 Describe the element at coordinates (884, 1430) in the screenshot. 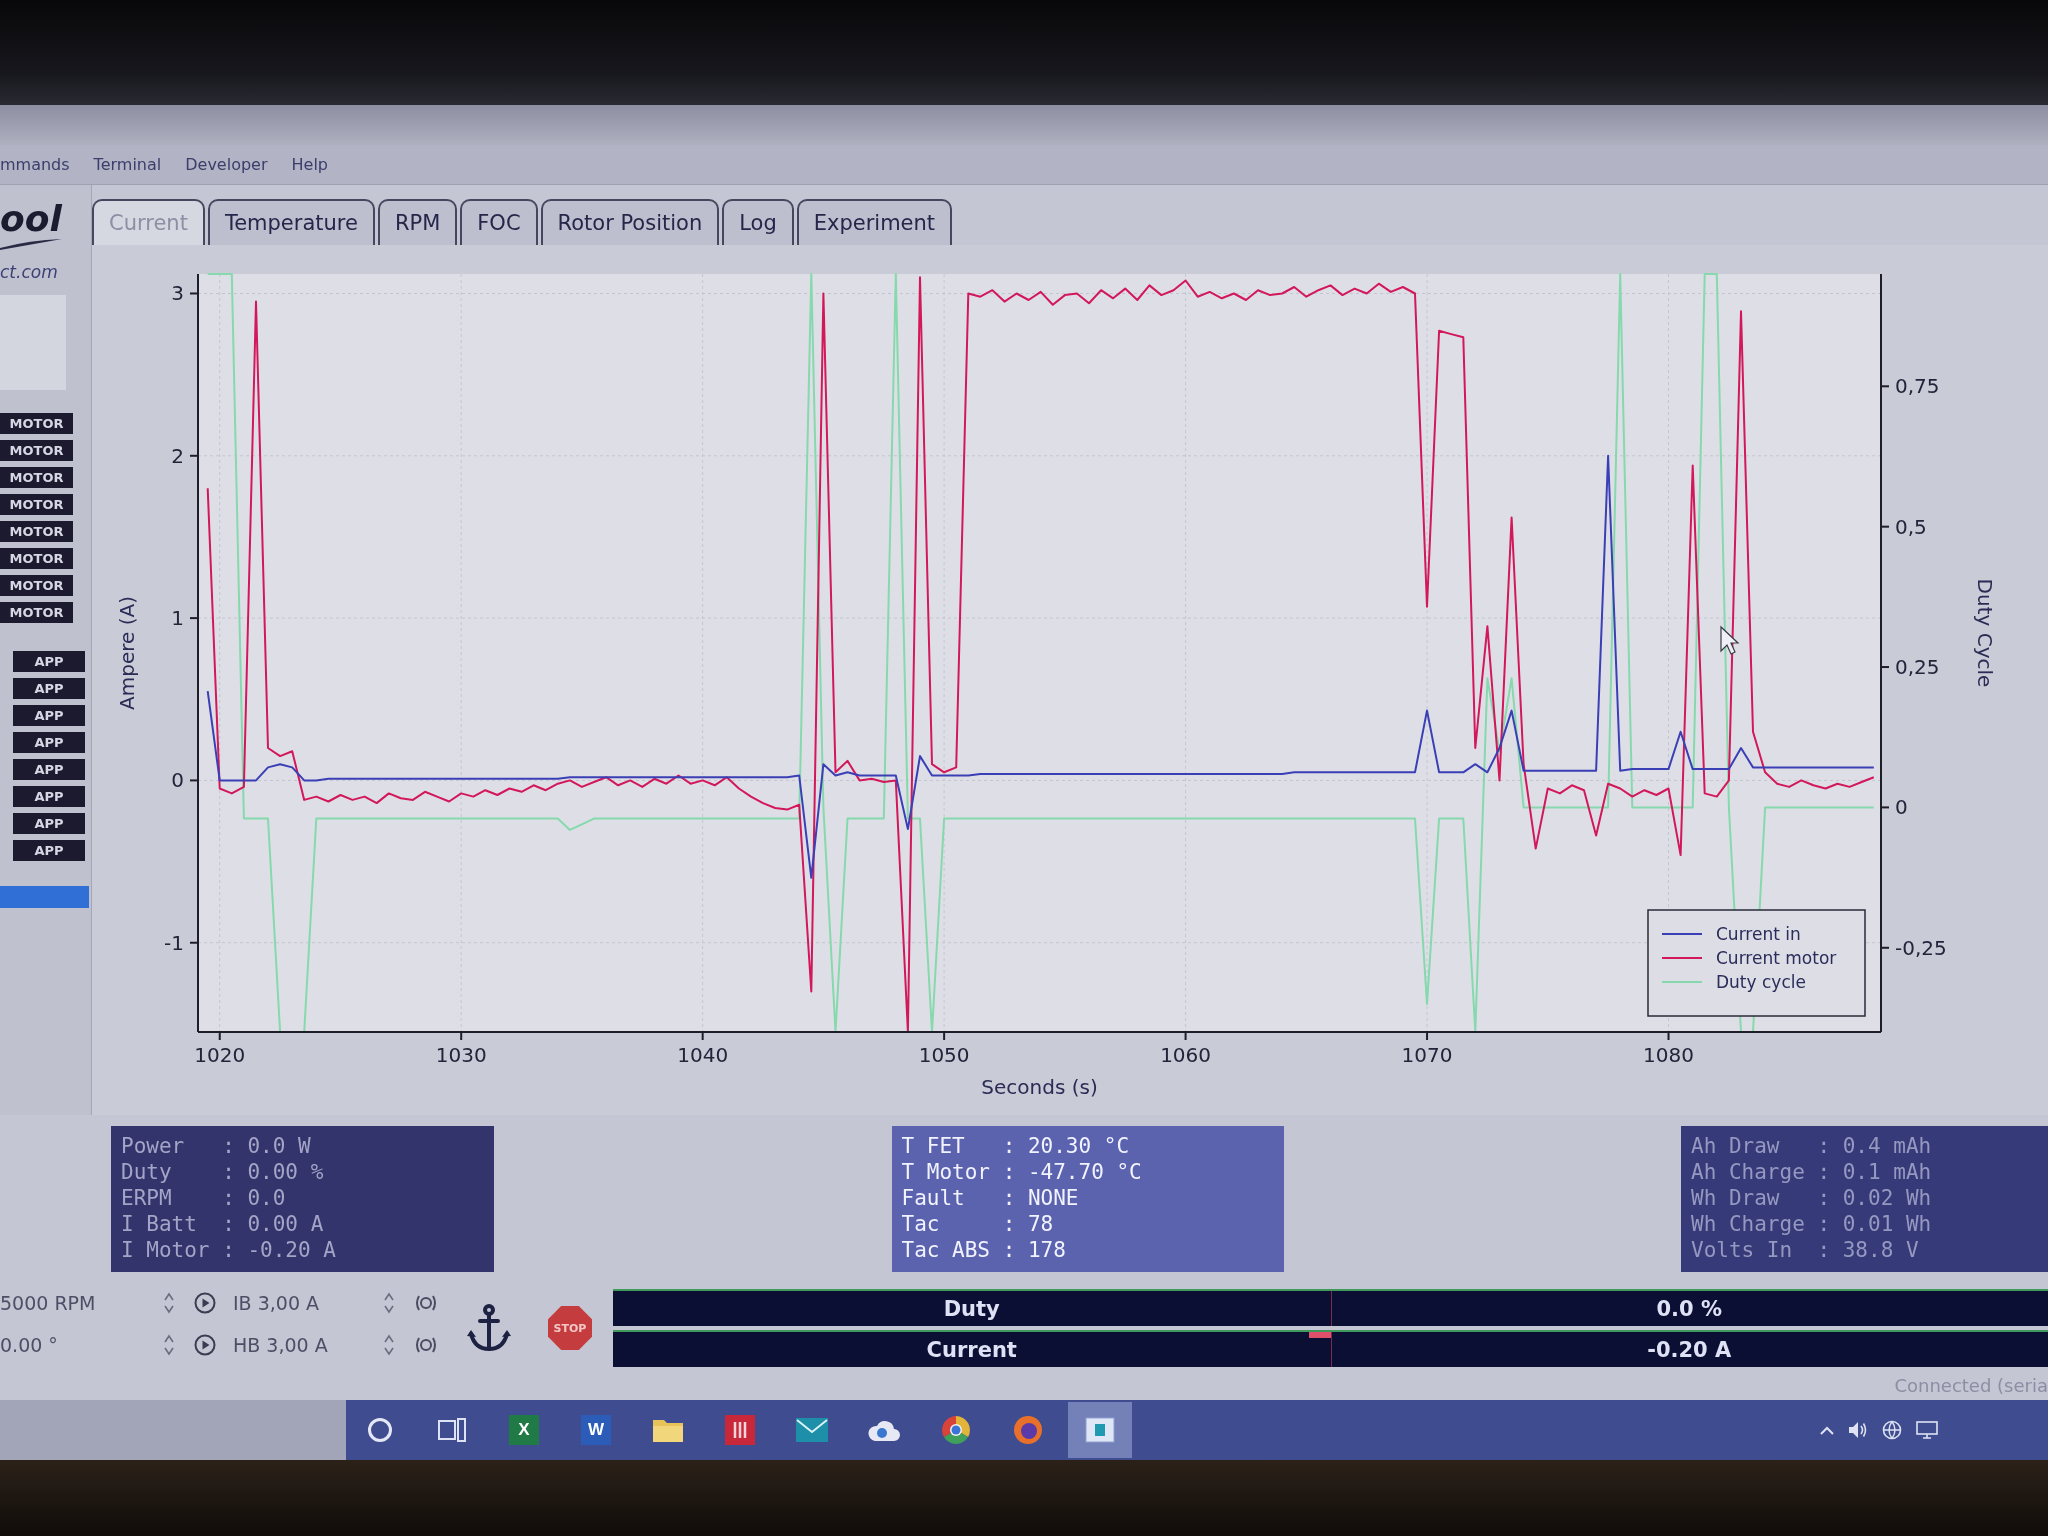

I see `cloud-icon` at that location.